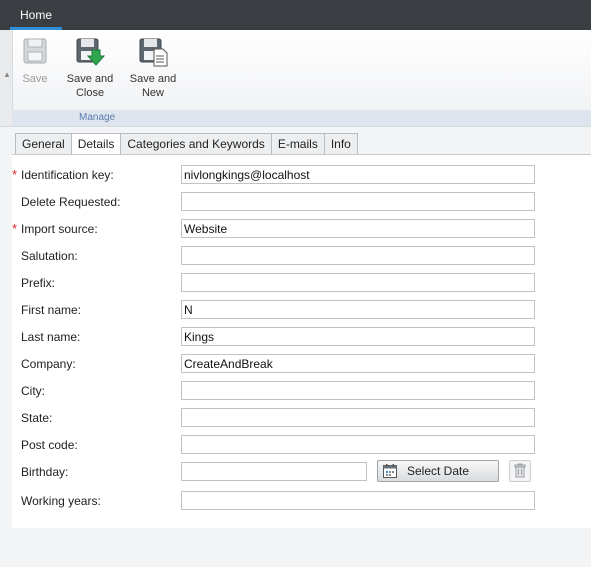 This screenshot has height=567, width=591. I want to click on save-button: Save, so click(35, 61).